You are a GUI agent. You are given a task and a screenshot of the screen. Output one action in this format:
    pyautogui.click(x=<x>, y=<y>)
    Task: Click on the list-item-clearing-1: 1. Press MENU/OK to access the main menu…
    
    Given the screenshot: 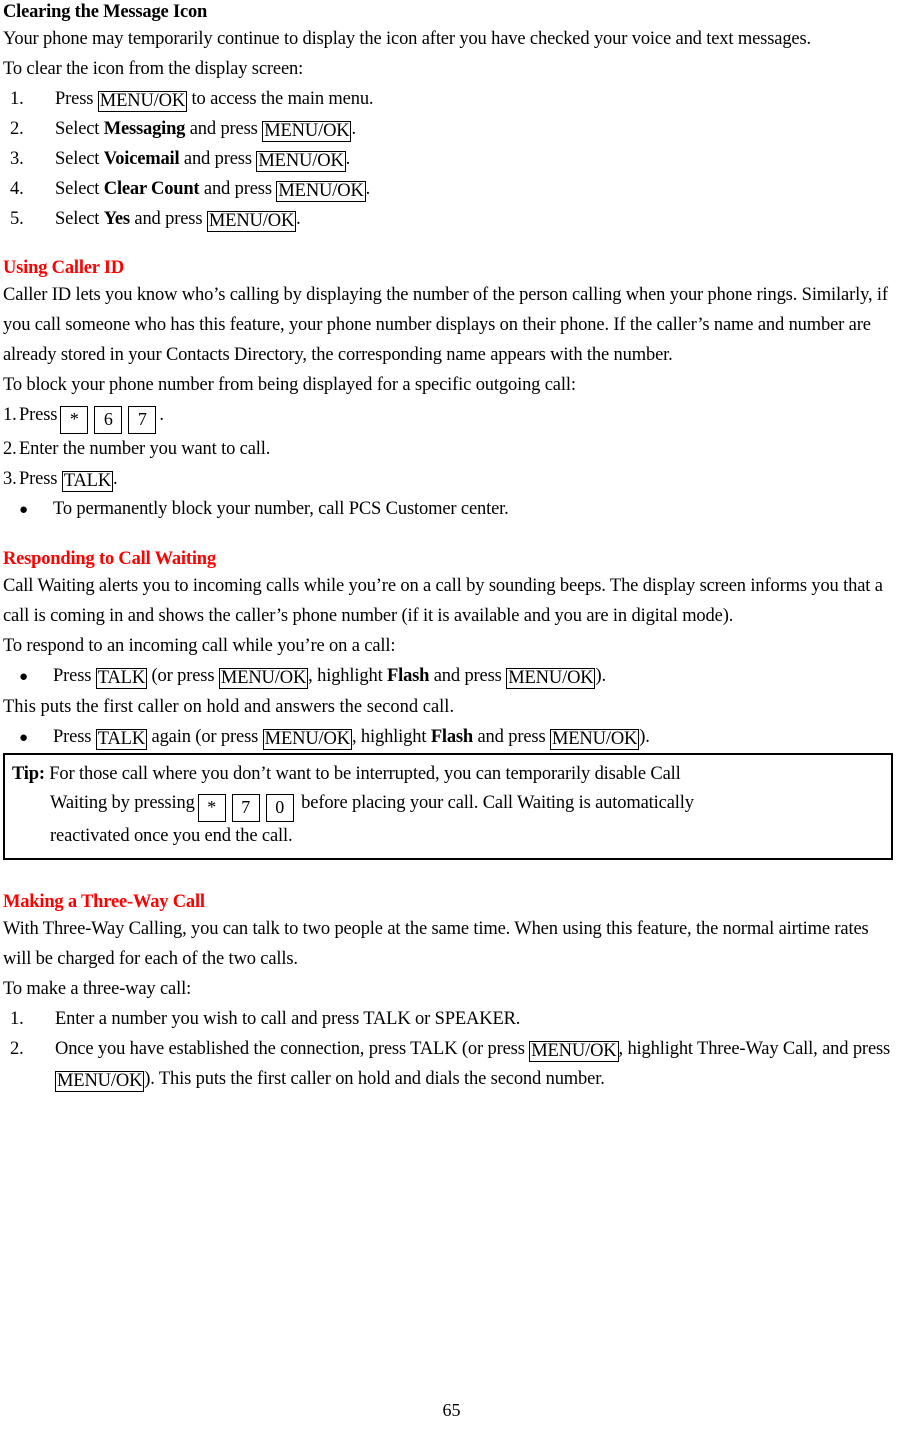 What is the action you would take?
    pyautogui.click(x=448, y=99)
    